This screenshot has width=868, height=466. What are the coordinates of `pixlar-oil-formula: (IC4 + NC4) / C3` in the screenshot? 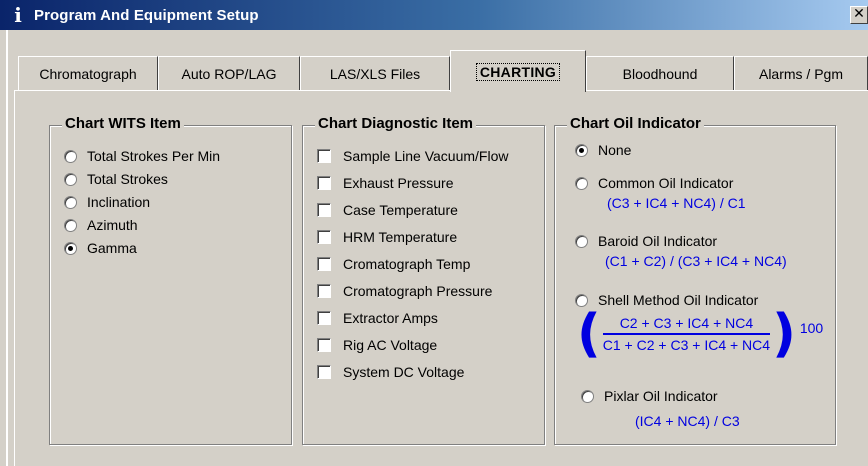 It's located at (687, 421).